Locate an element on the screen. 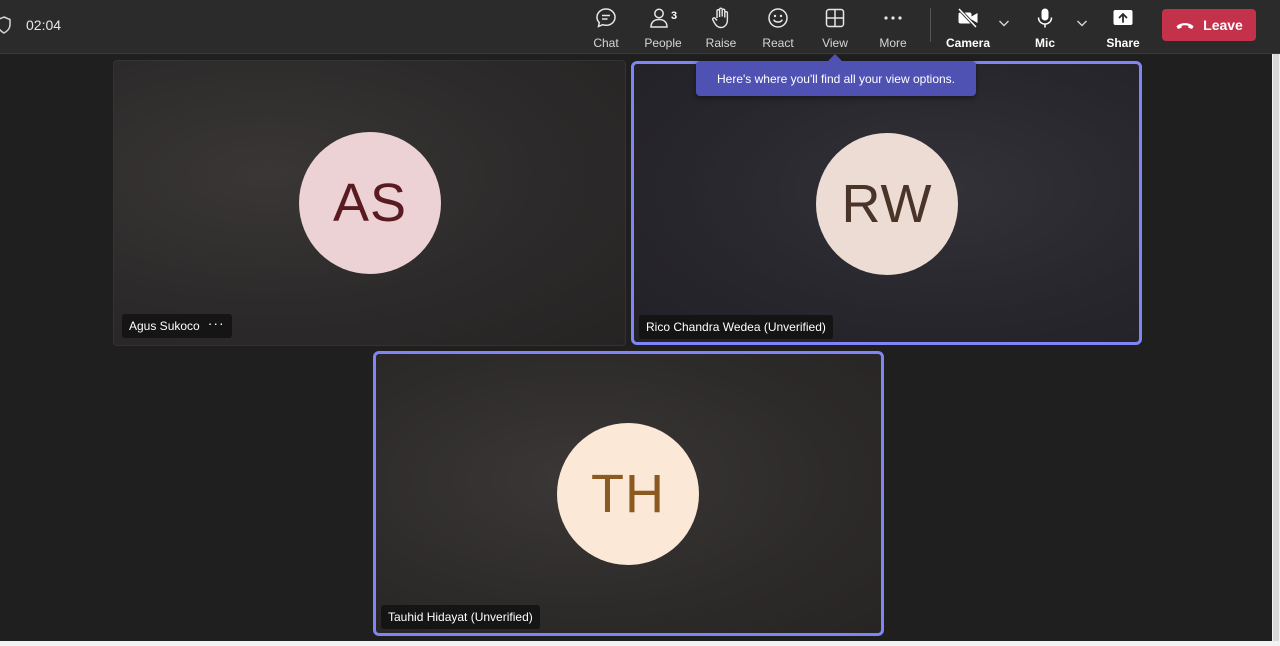 This screenshot has width=1280, height=646. chat-button: Chat is located at coordinates (606, 27).